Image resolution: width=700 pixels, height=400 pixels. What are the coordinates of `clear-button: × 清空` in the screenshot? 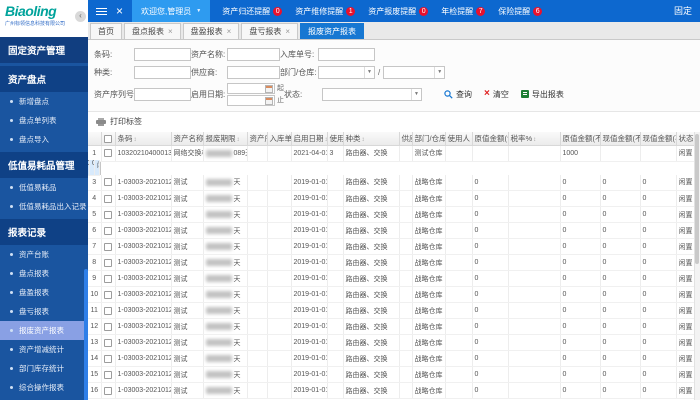 It's located at (496, 94).